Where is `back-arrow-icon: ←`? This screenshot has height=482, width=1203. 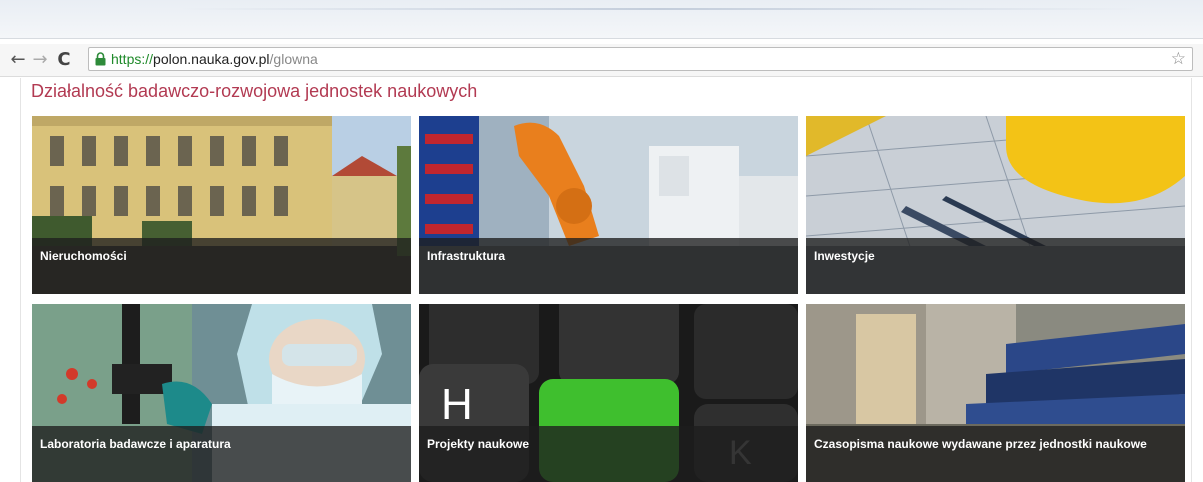 back-arrow-icon: ← is located at coordinates (18, 60).